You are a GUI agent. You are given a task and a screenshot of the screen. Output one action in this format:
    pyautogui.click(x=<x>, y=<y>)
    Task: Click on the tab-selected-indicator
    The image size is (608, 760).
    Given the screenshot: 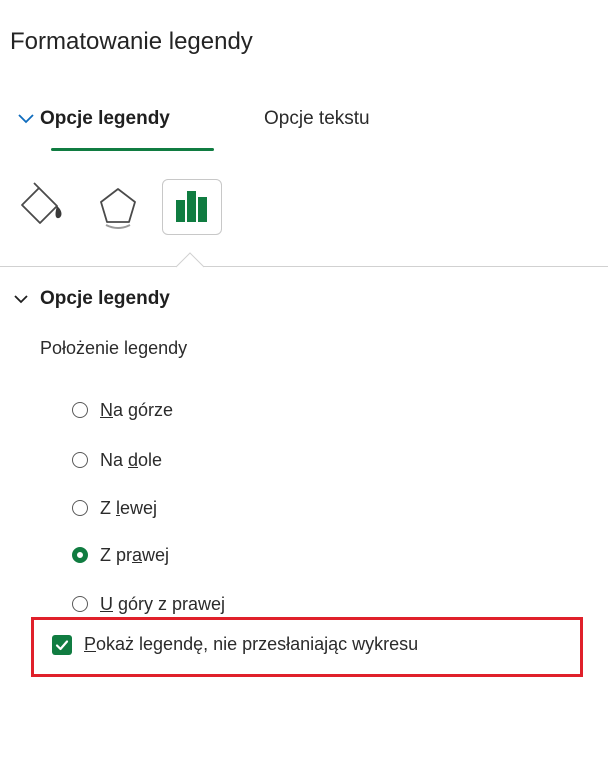 What is the action you would take?
    pyautogui.click(x=132, y=149)
    